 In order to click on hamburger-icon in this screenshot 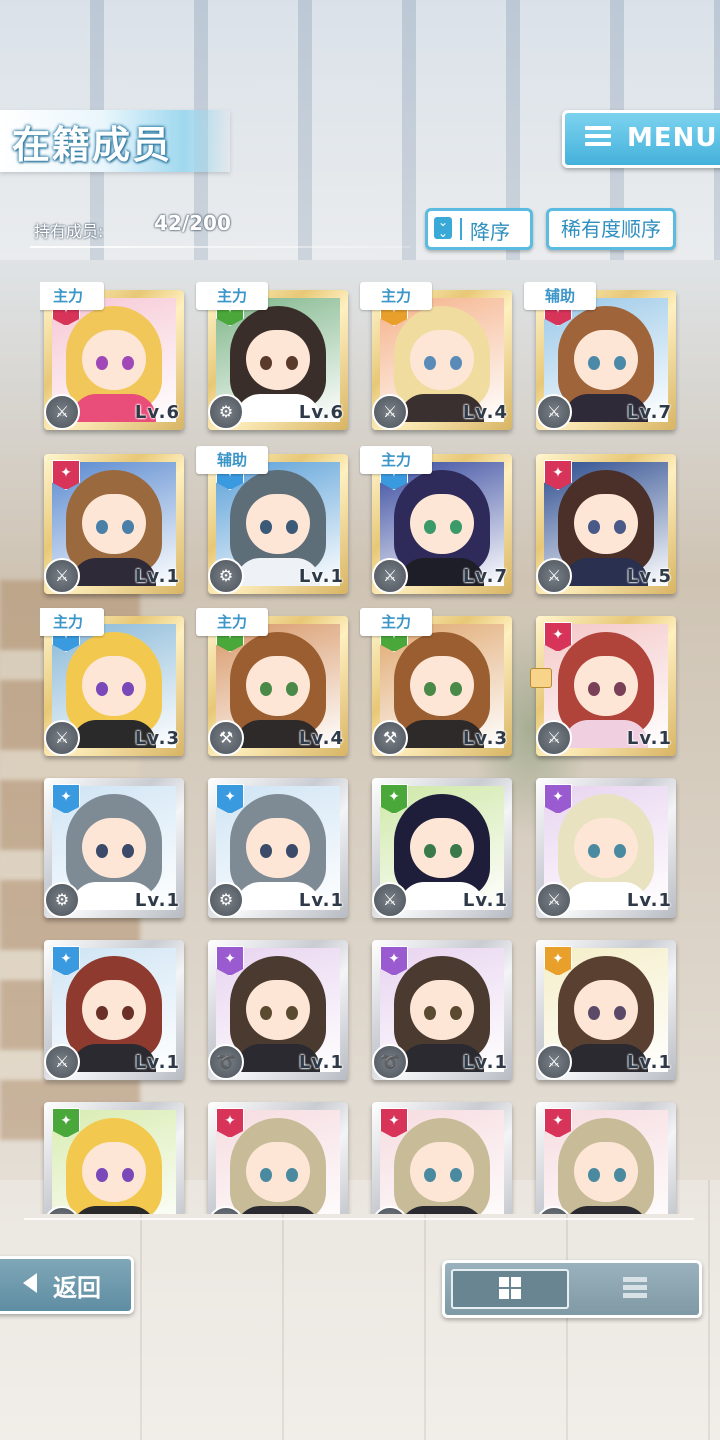, I will do `click(598, 136)`.